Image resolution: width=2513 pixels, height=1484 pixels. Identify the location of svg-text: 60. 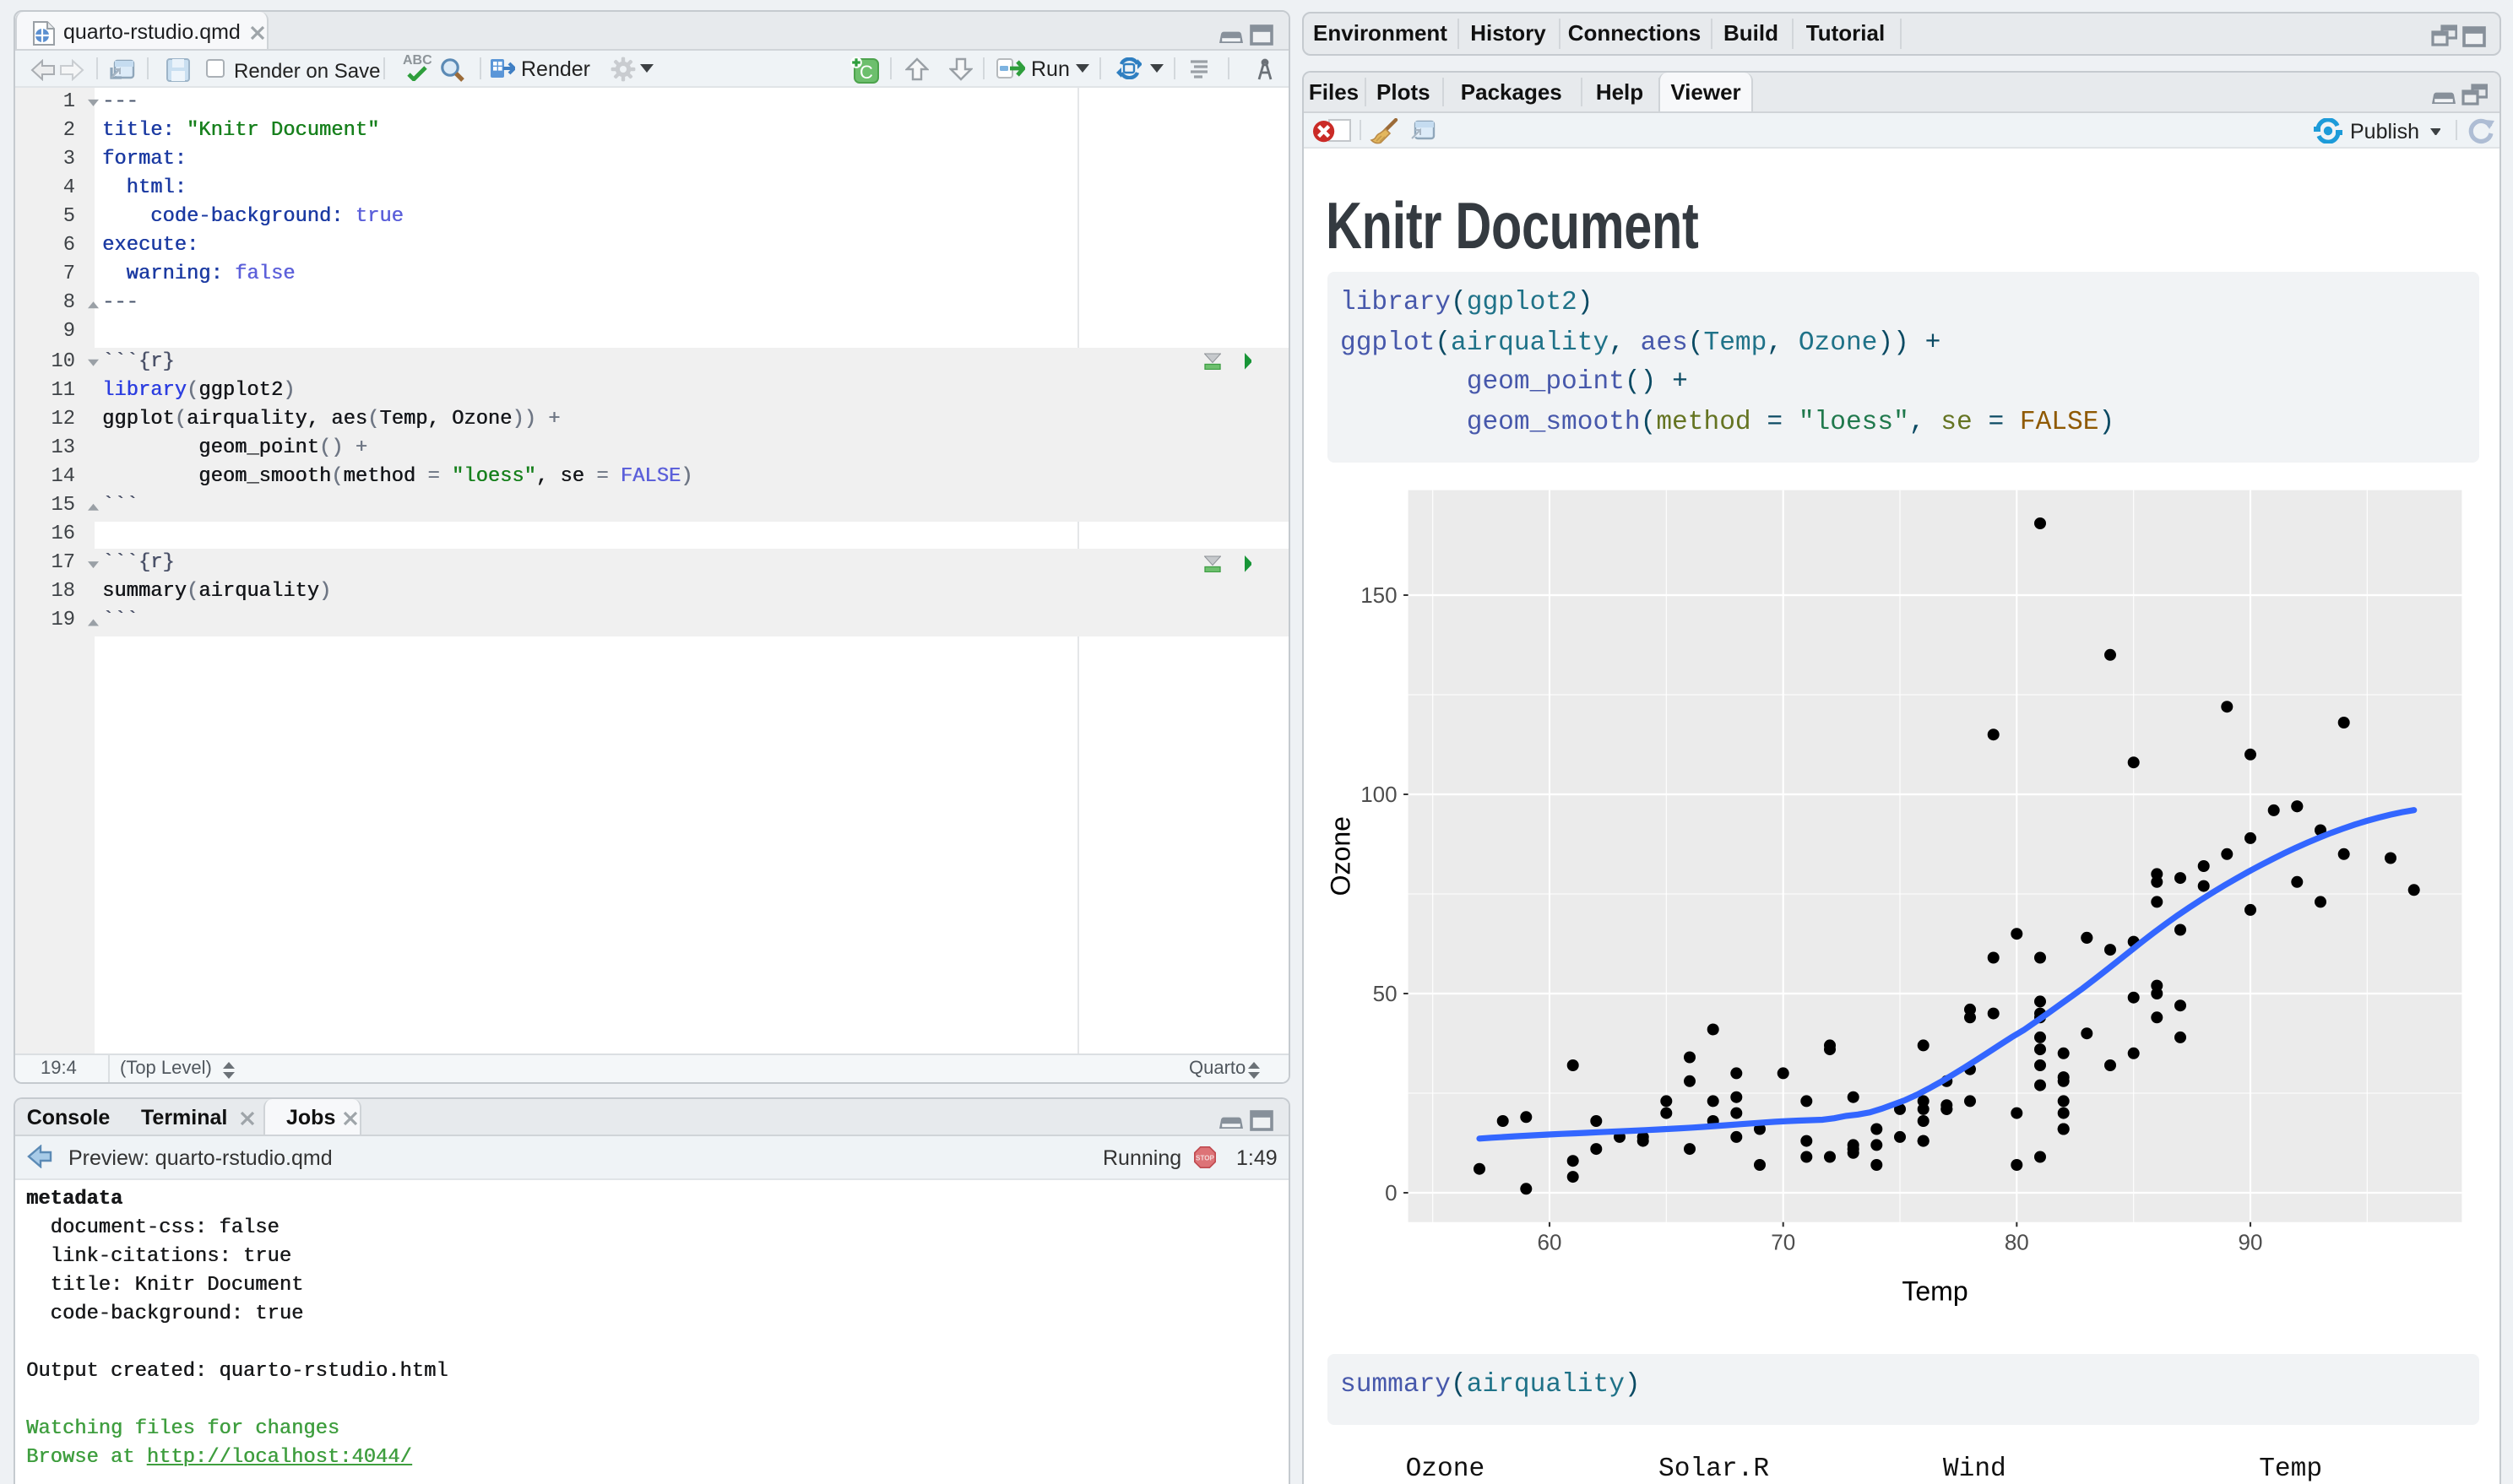
(1549, 1243).